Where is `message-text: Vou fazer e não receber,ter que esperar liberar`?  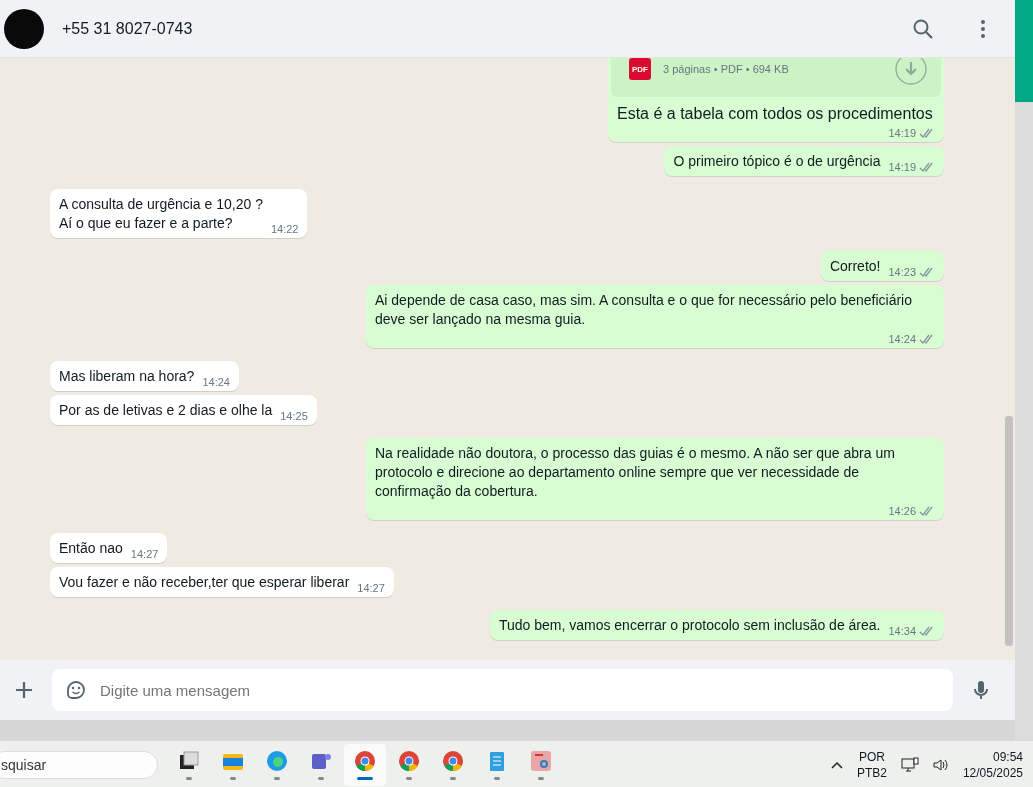 message-text: Vou fazer e não receber,ter que esperar liberar is located at coordinates (204, 582).